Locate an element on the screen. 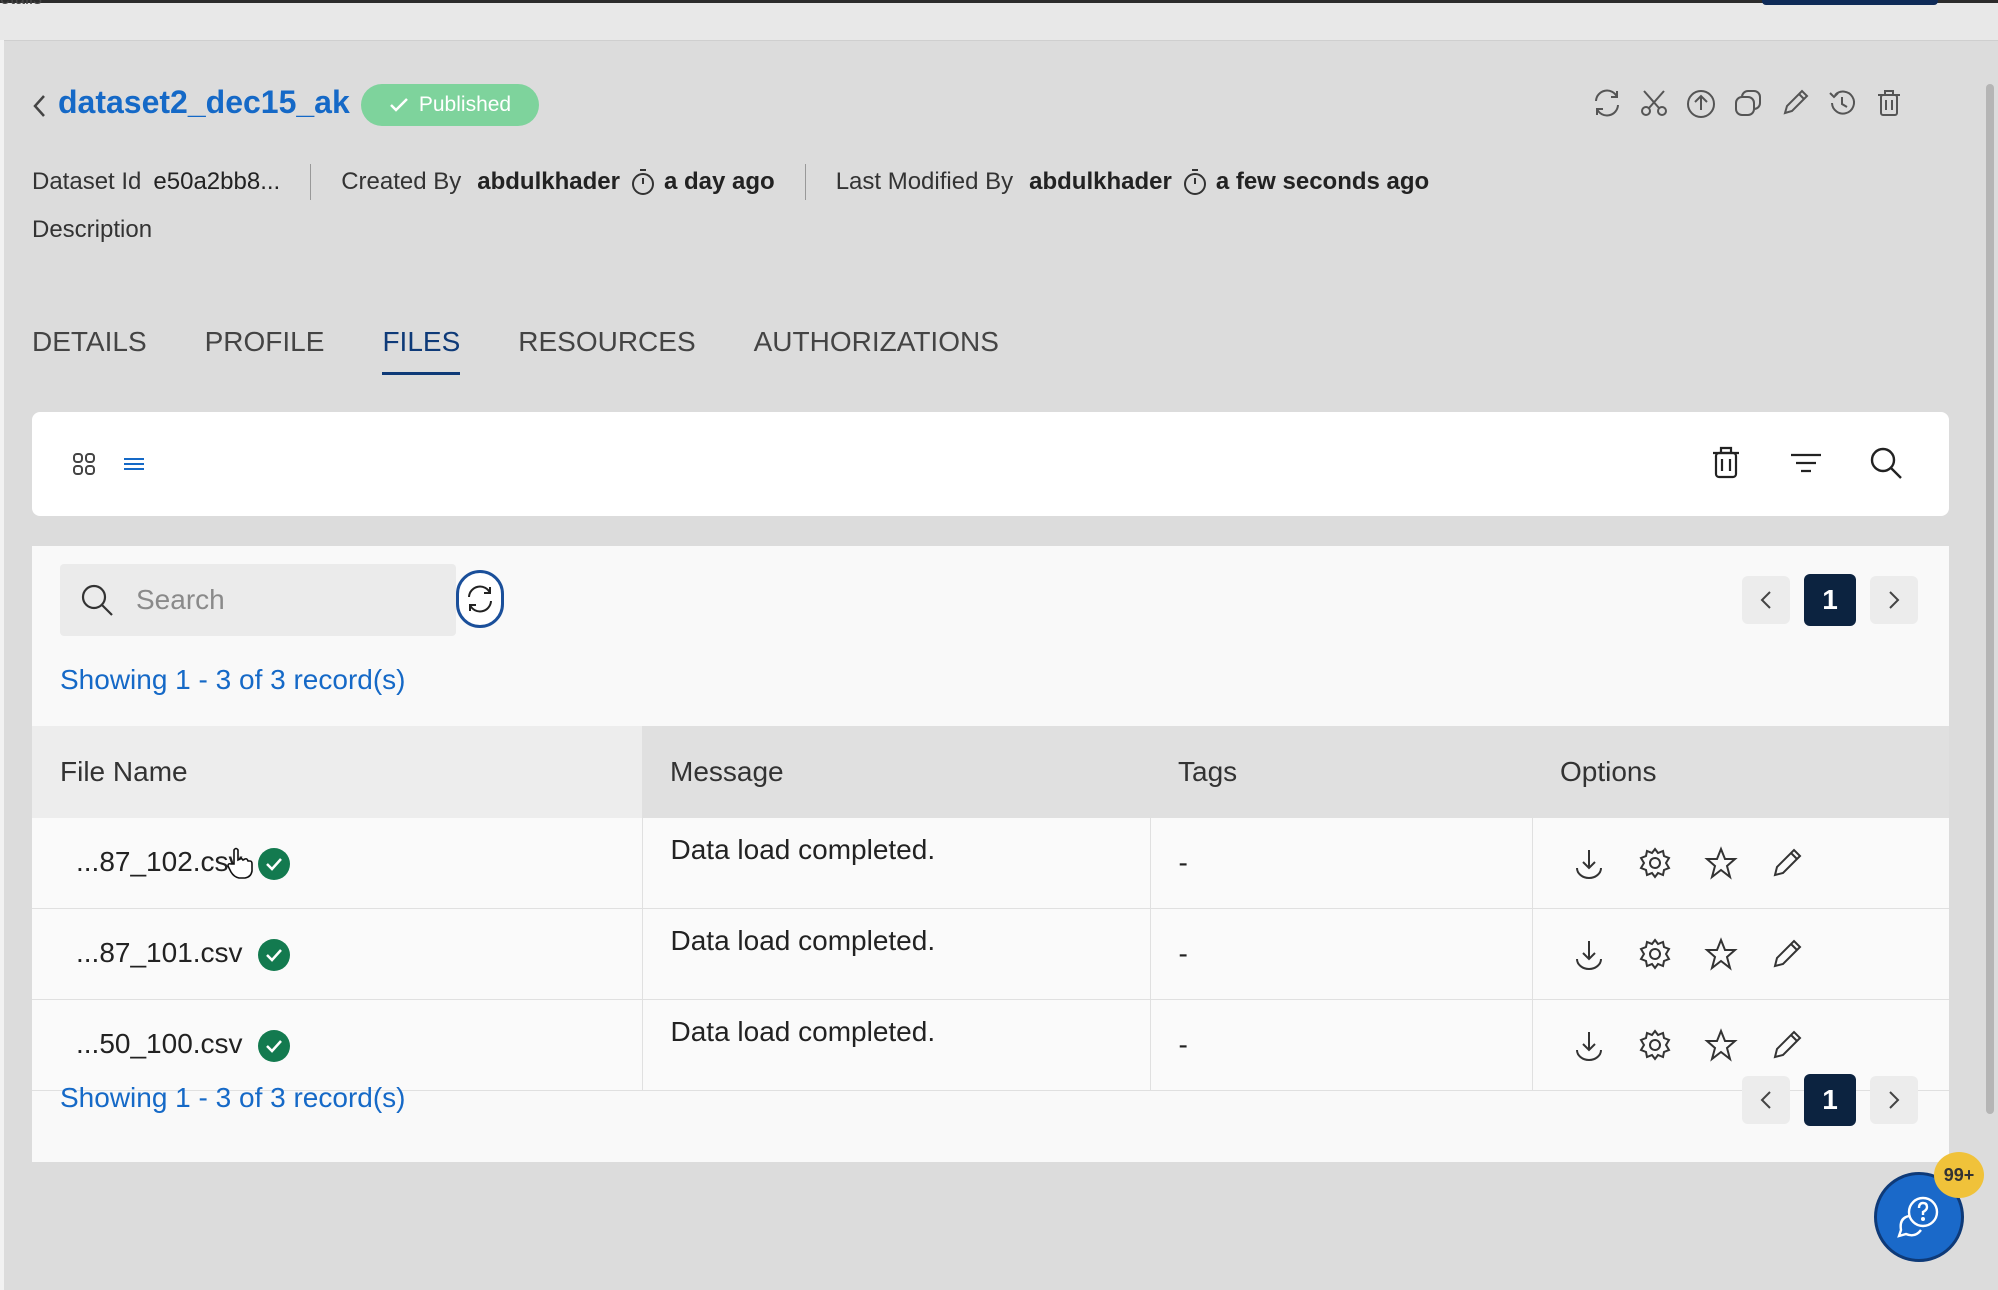  pagination-bottom: 1 is located at coordinates (1830, 1100).